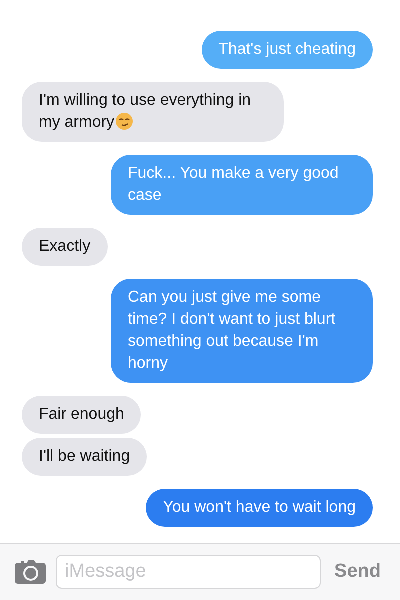 This screenshot has width=400, height=600. I want to click on message-bubble: Exactly, so click(65, 247).